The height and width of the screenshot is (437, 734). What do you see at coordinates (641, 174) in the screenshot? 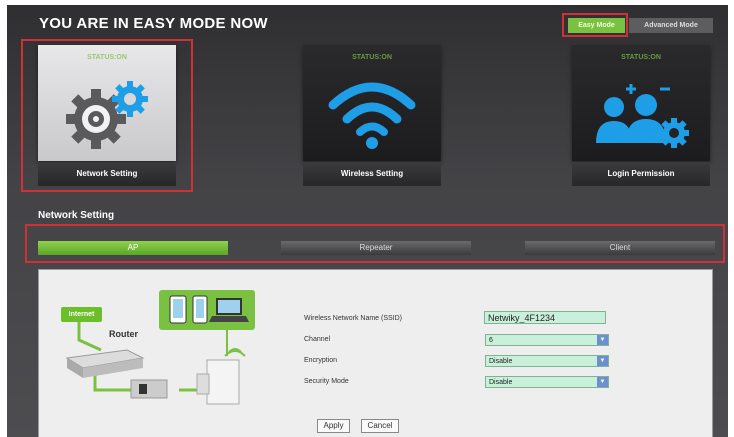
I see `login-permission-caption: Login Permission` at bounding box center [641, 174].